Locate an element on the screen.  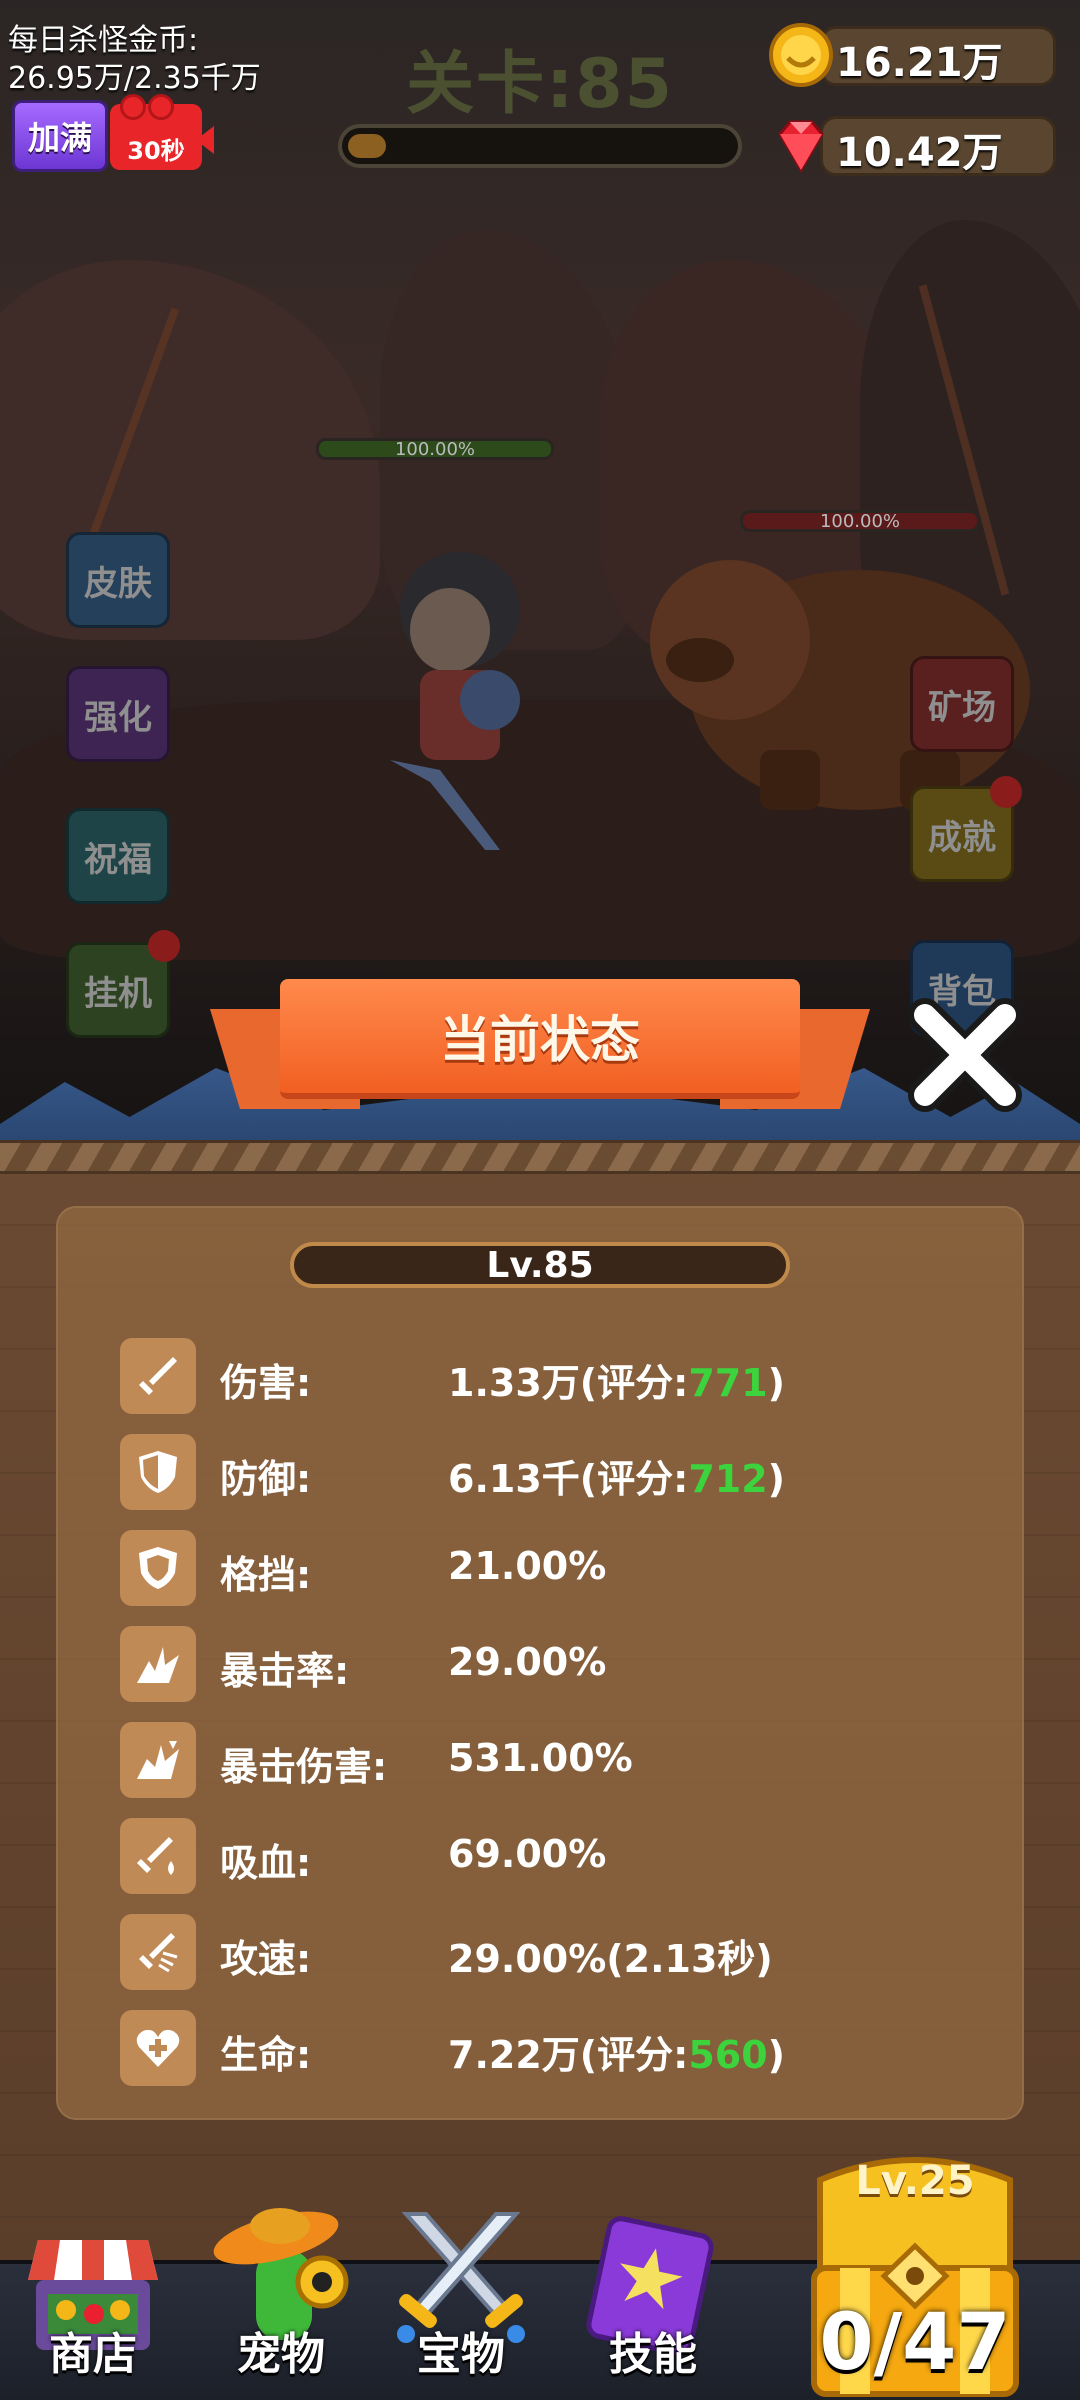
nav-pets: 宠物 is located at coordinates (281, 2295).